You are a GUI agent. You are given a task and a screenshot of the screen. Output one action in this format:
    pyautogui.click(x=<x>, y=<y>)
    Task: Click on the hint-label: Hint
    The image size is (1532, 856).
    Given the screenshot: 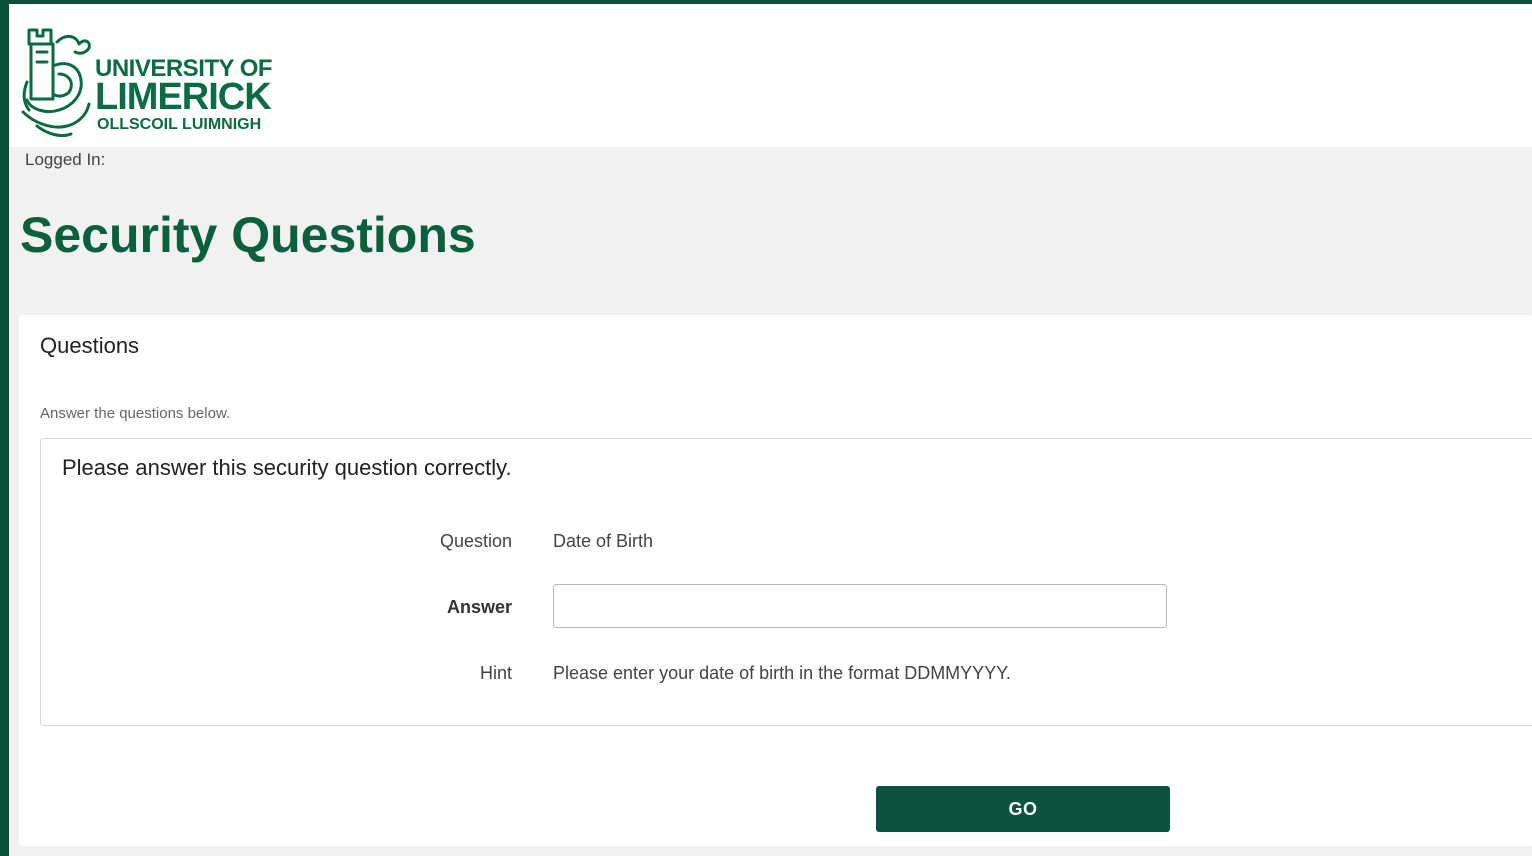 What is the action you would take?
    pyautogui.click(x=495, y=673)
    